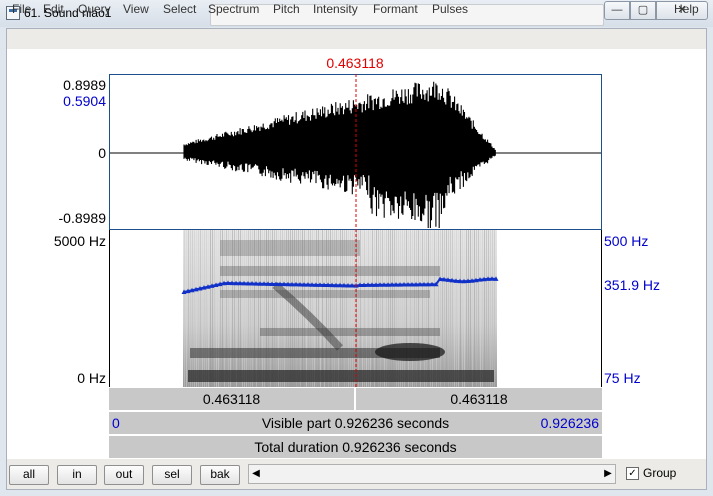 This screenshot has width=713, height=496. Describe the element at coordinates (686, 9) in the screenshot. I see `menu-help: Help` at that location.